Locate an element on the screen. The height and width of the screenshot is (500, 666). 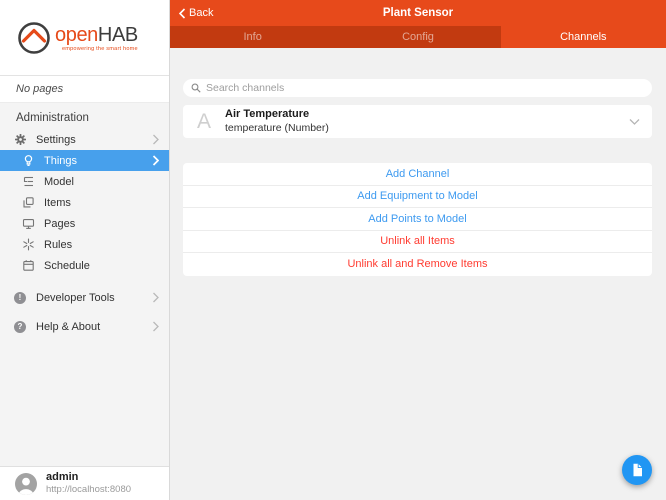
brand-tagline: empowering the smart home is located at coordinates (99, 48).